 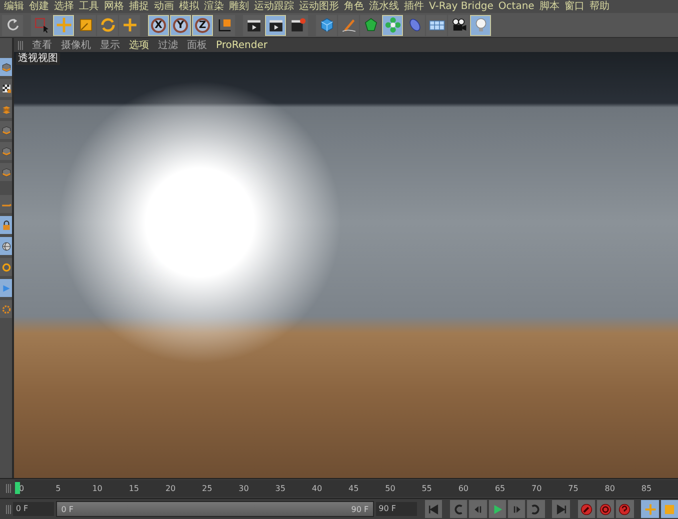 What do you see at coordinates (180, 25) in the screenshot?
I see `axis-lock-button: Y` at bounding box center [180, 25].